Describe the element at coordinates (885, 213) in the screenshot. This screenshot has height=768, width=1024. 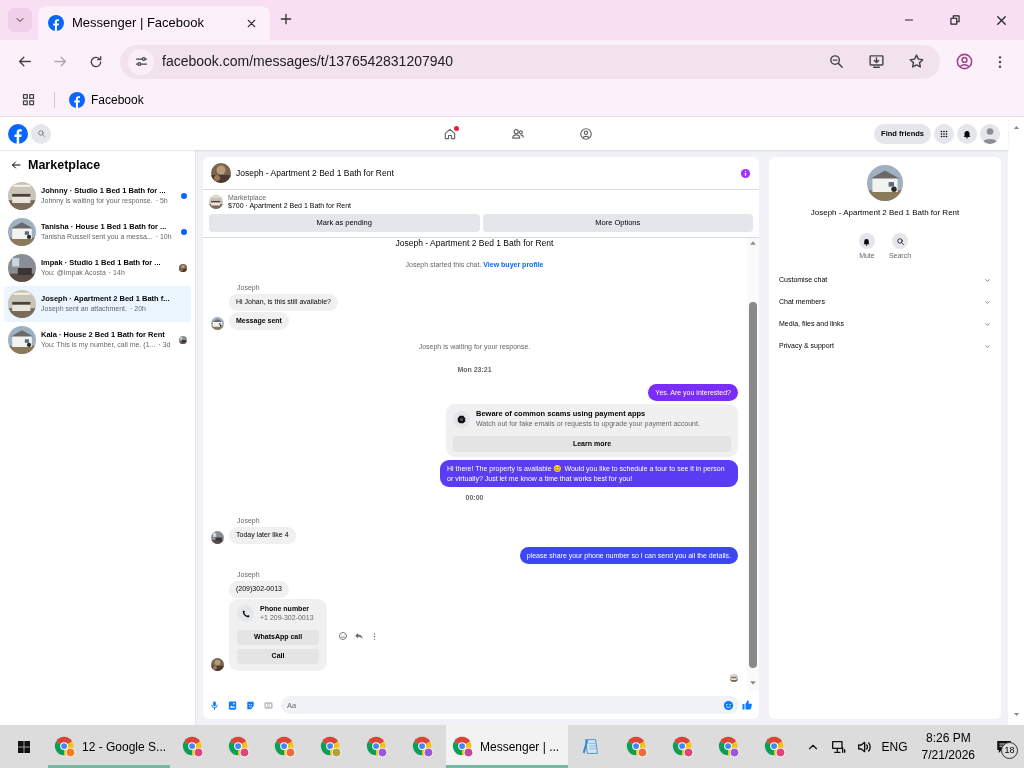
I see `panel-title: Joseph - Apartment 2 Bed 1 Bath for Rent` at that location.